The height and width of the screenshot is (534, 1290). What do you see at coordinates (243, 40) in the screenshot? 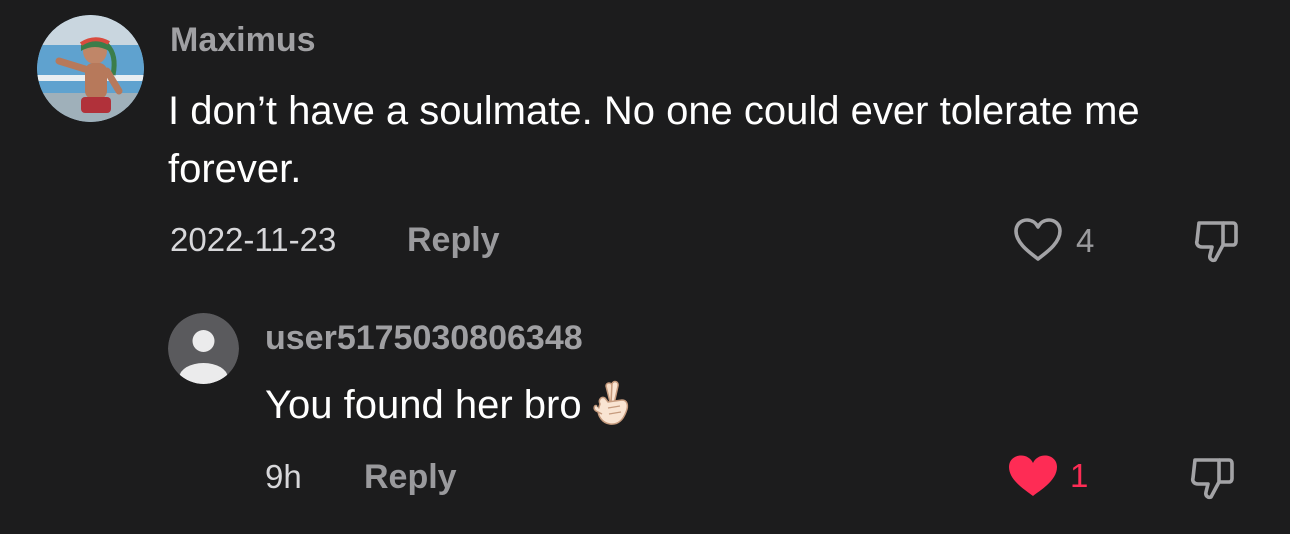
I see `comment-username: Maximus` at bounding box center [243, 40].